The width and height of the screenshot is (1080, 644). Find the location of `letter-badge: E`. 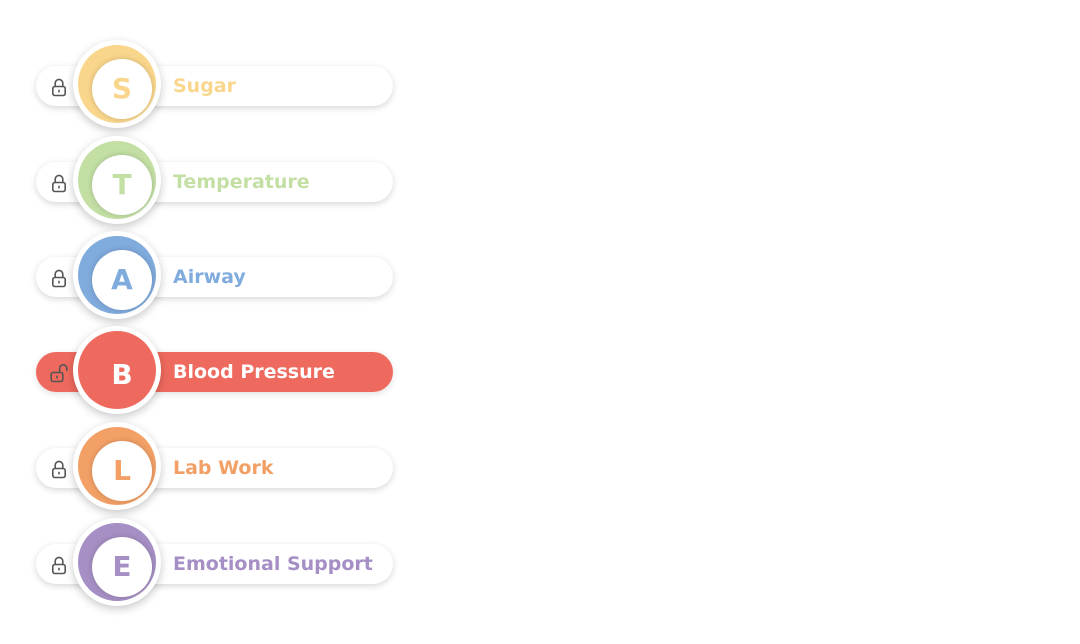

letter-badge: E is located at coordinates (117, 562).